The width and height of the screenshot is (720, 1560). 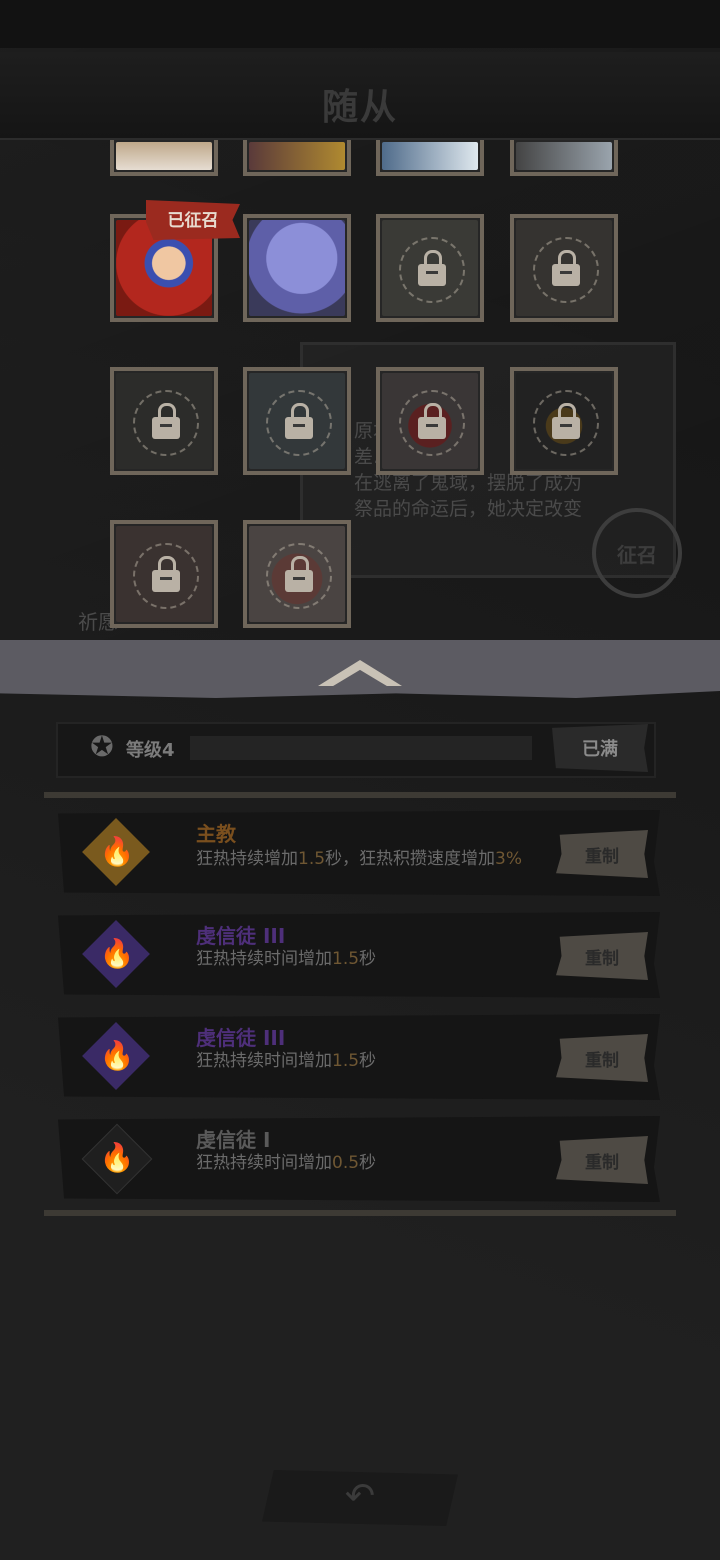 I want to click on recruited-tag: 已征召, so click(x=193, y=220).